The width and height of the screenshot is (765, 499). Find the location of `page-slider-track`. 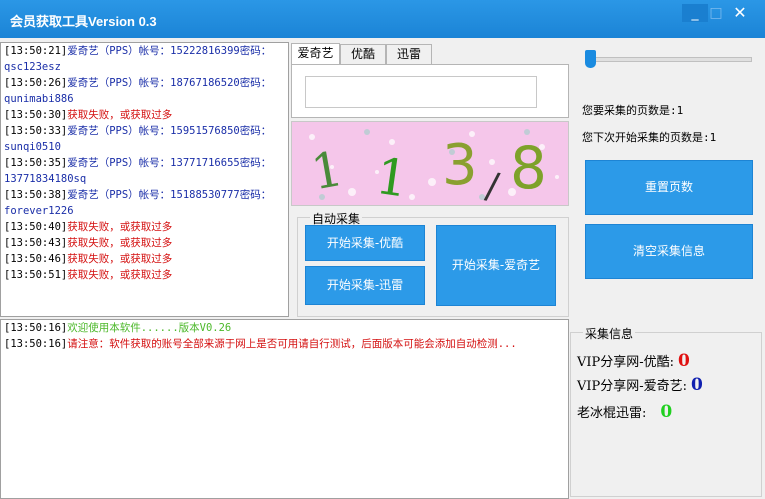

page-slider-track is located at coordinates (668, 59).